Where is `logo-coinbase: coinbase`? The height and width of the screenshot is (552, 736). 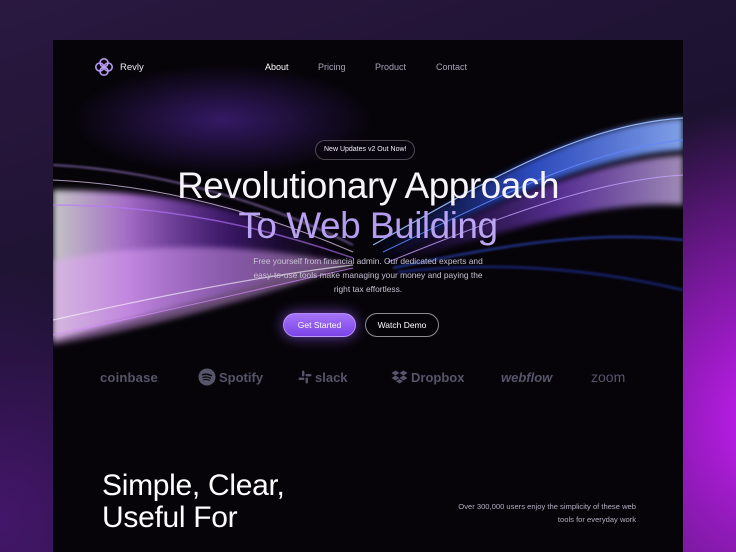 logo-coinbase: coinbase is located at coordinates (129, 377).